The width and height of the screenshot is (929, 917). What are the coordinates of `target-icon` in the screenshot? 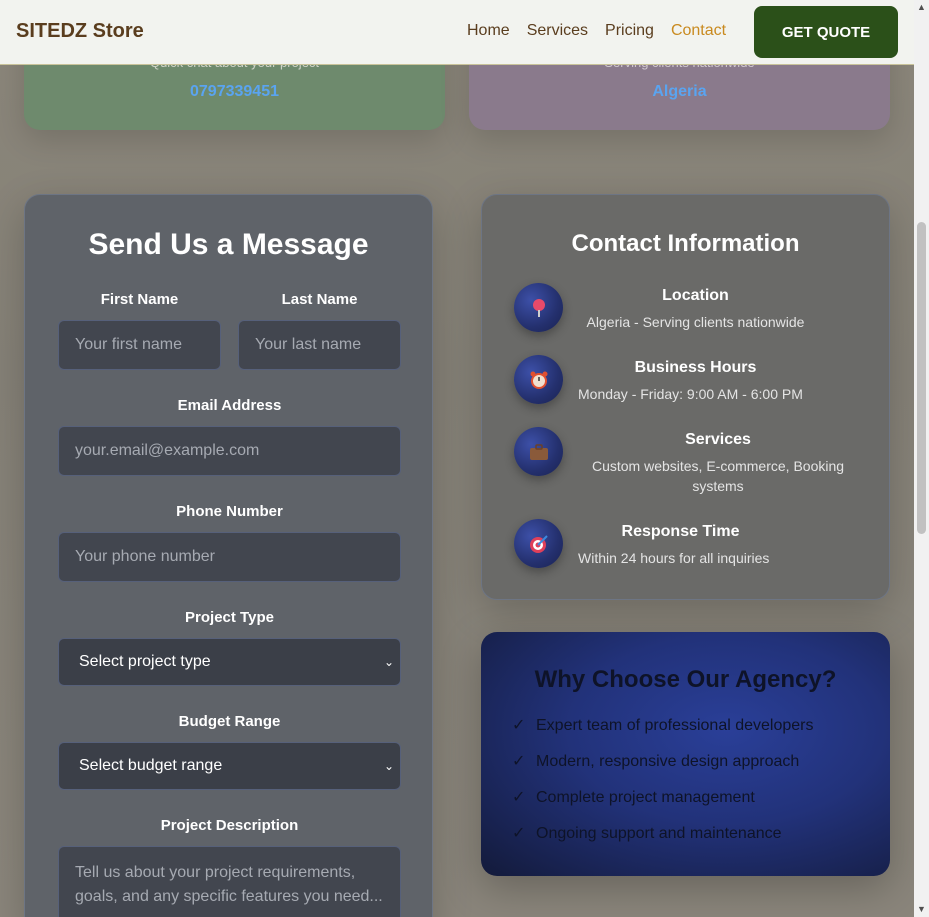 It's located at (538, 543).